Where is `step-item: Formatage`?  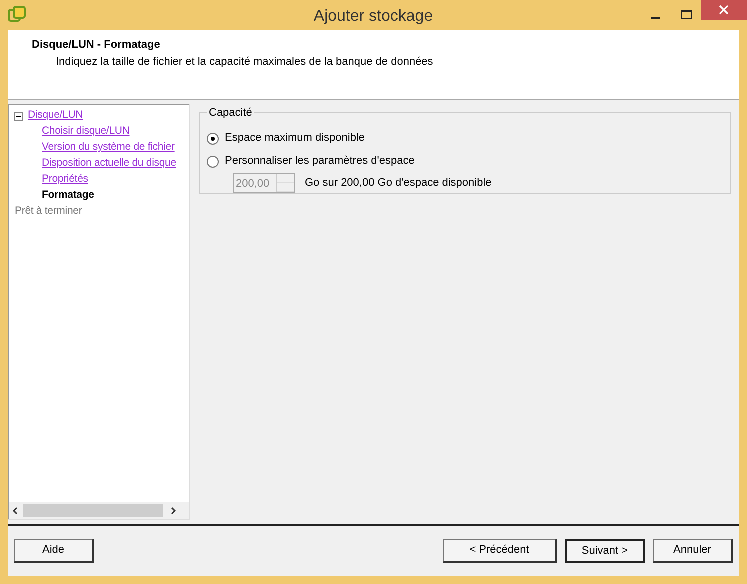 step-item: Formatage is located at coordinates (68, 196).